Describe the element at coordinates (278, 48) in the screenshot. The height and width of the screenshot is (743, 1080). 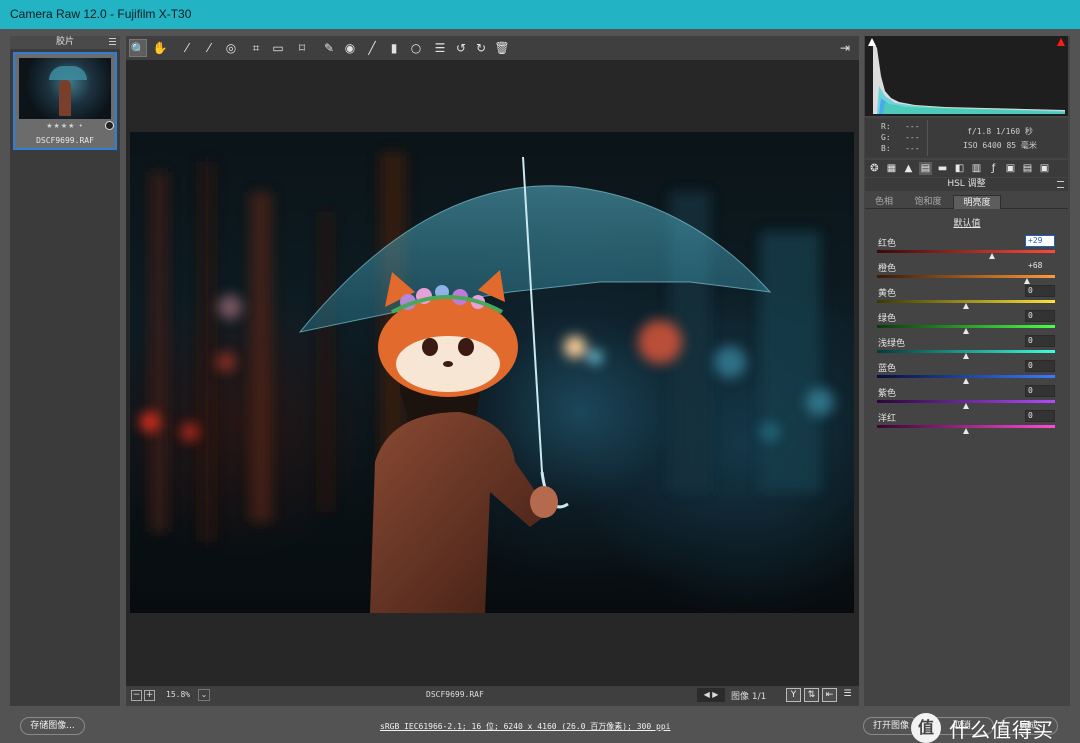
I see `straighten-tool-icon: ▭` at that location.